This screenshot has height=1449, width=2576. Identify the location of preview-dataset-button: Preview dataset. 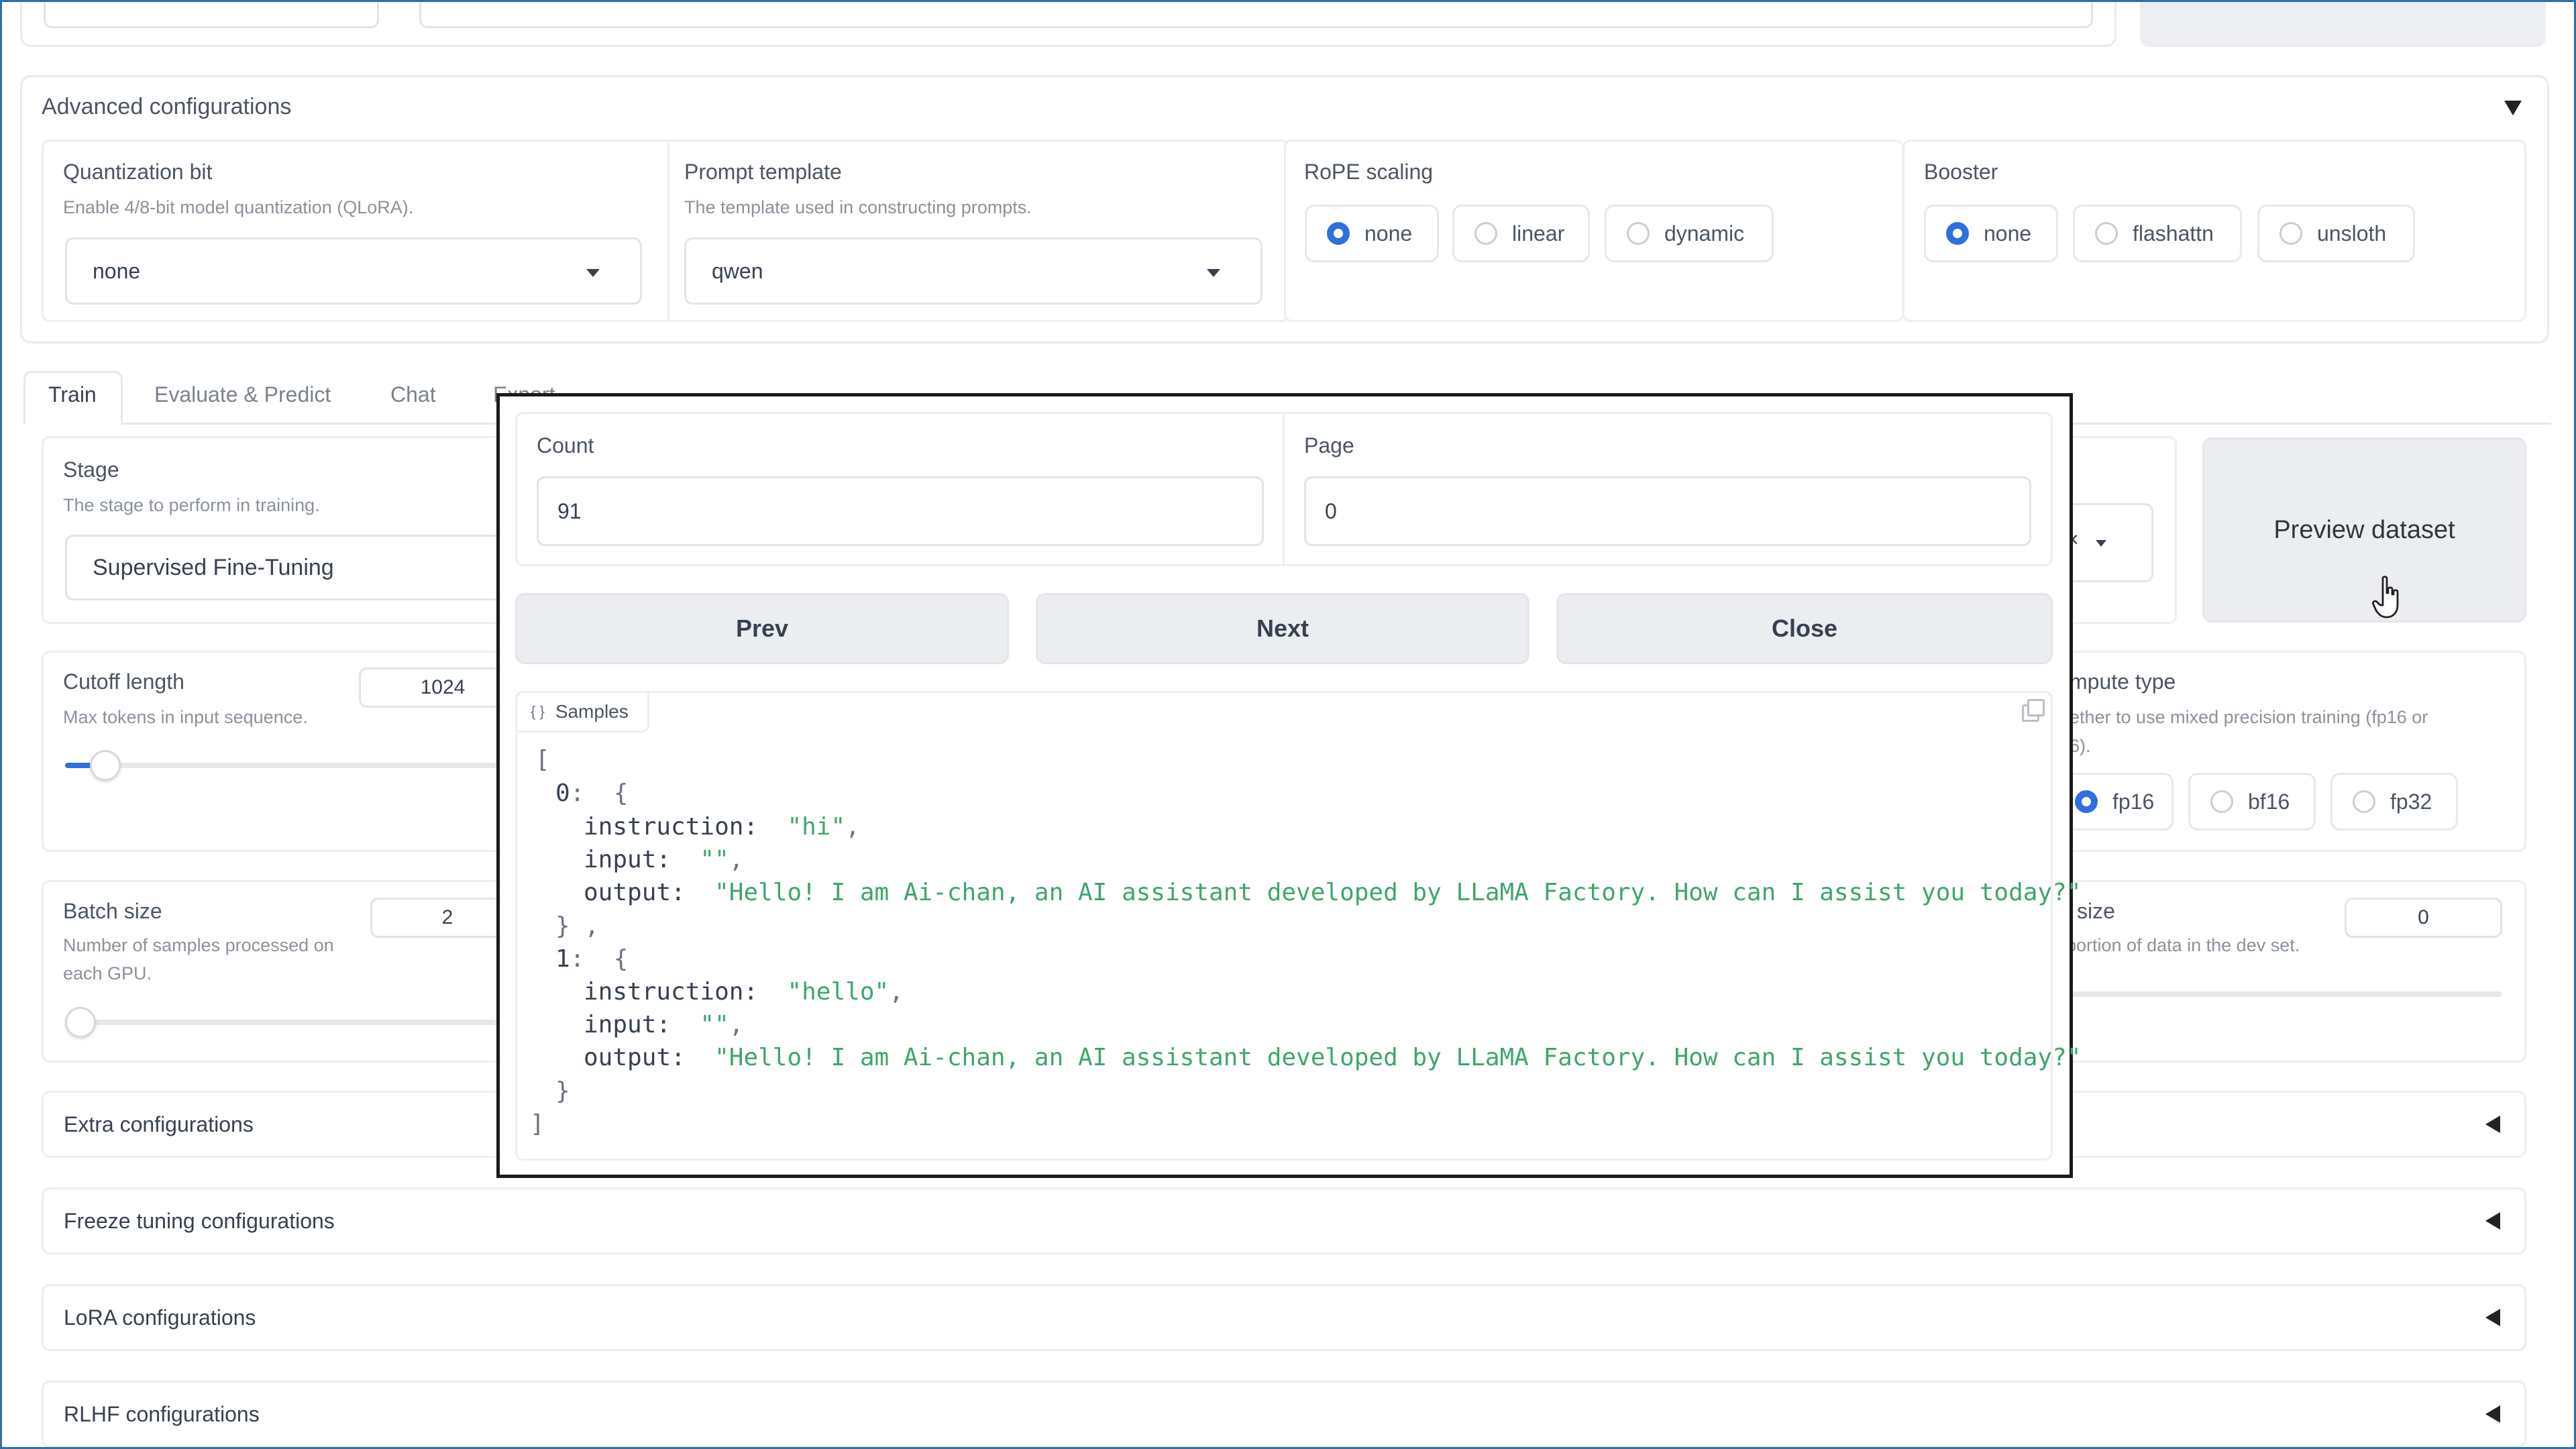
(2364, 530).